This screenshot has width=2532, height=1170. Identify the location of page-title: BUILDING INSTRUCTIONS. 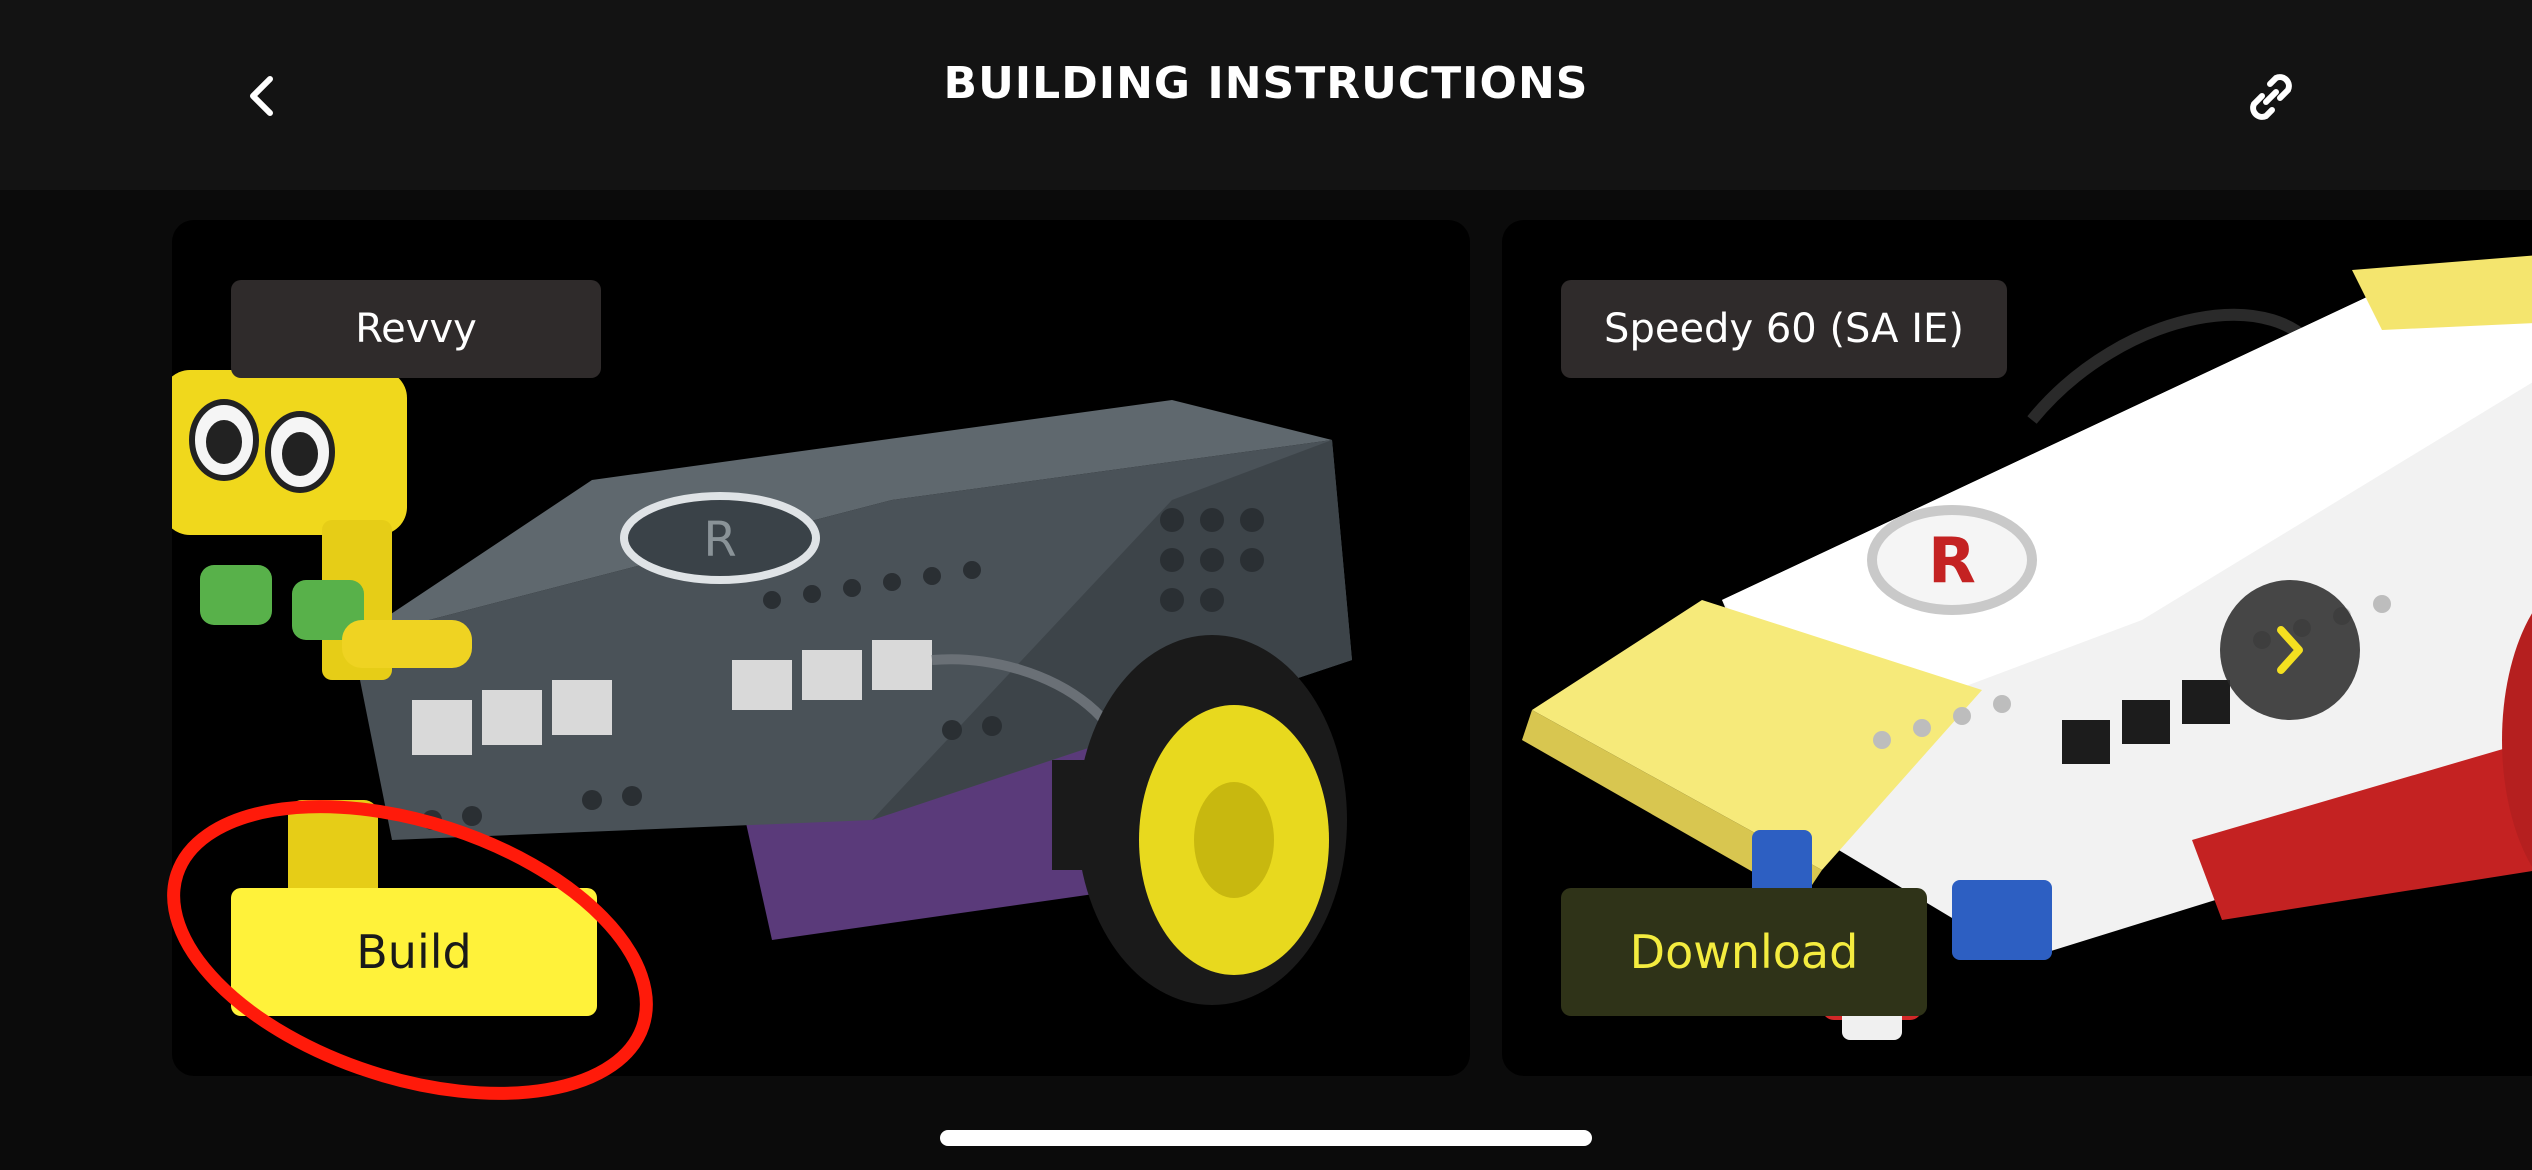
(1266, 83).